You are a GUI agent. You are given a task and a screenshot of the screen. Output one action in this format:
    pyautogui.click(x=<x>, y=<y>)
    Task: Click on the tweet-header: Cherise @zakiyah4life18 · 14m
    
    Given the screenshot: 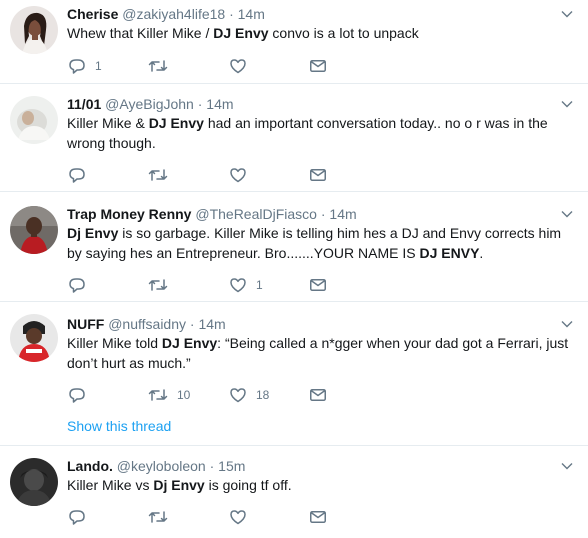 What is the action you would take?
    pyautogui.click(x=166, y=14)
    